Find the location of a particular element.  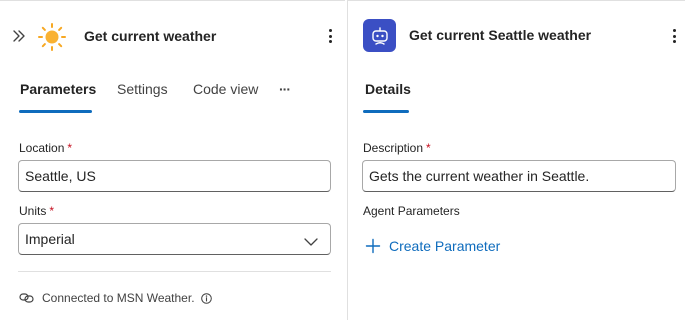

connection-status: Connected to MSN Weather. is located at coordinates (118, 298).